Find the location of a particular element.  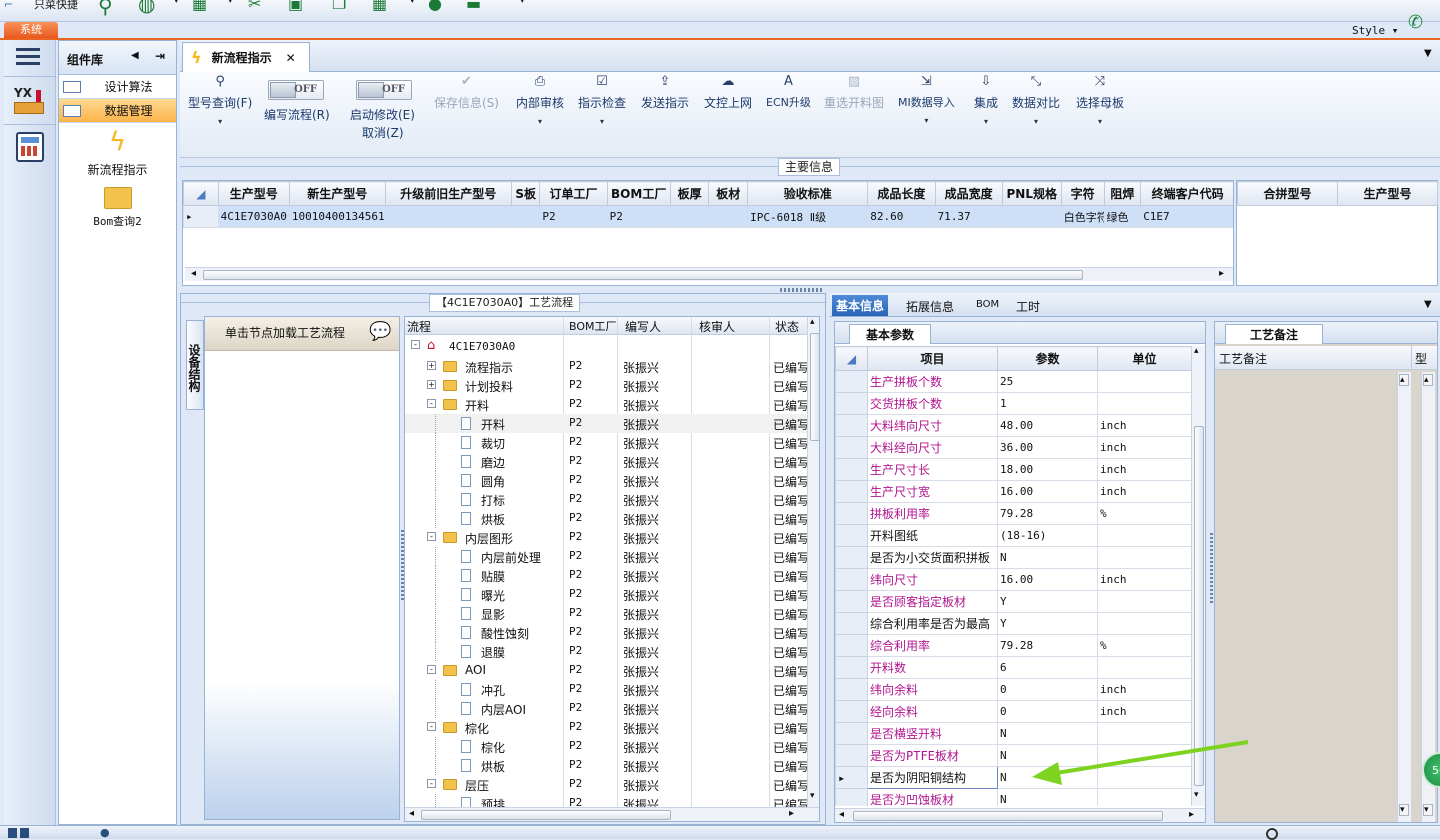

table-cell: P2 is located at coordinates (573, 216).